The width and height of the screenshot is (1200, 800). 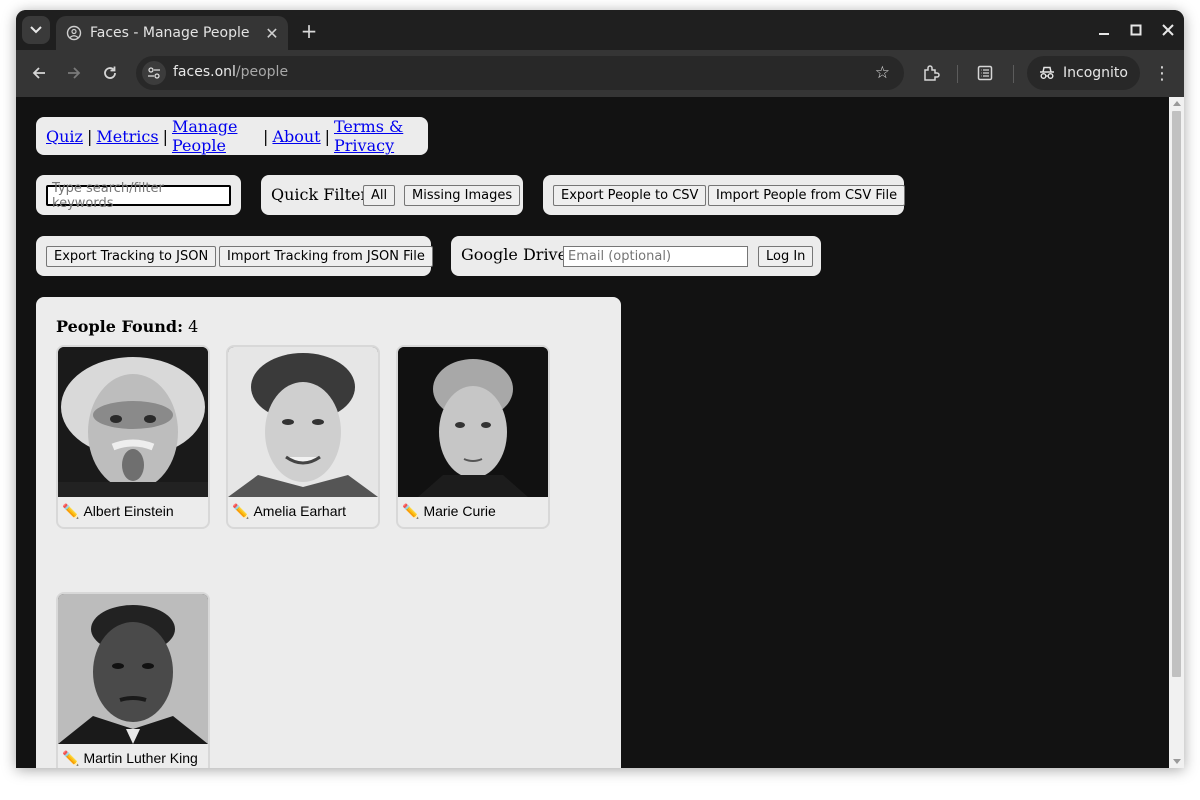 I want to click on tab-close-icon: ✕, so click(x=272, y=33).